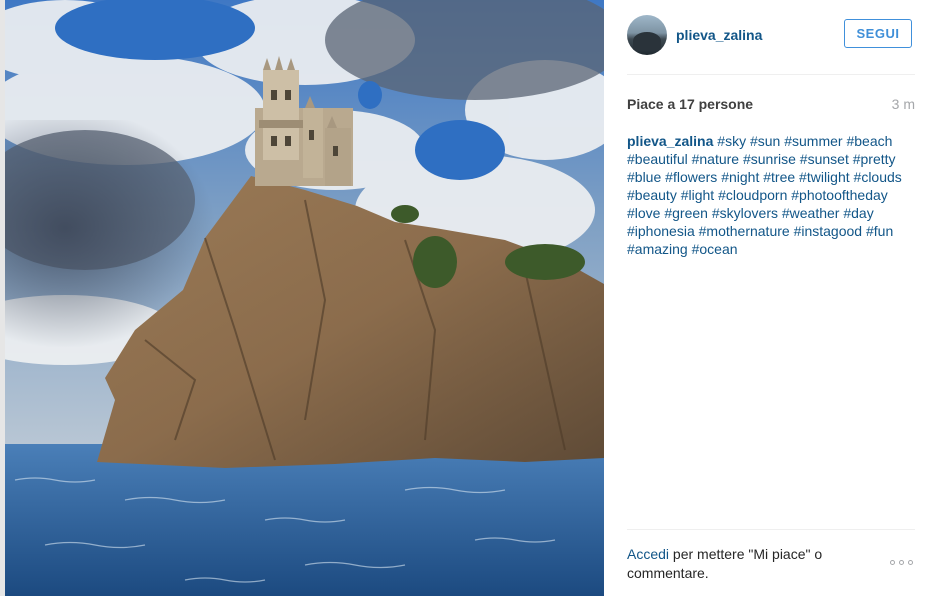 The height and width of the screenshot is (596, 945). I want to click on hashtag-link: #clouds, so click(878, 177).